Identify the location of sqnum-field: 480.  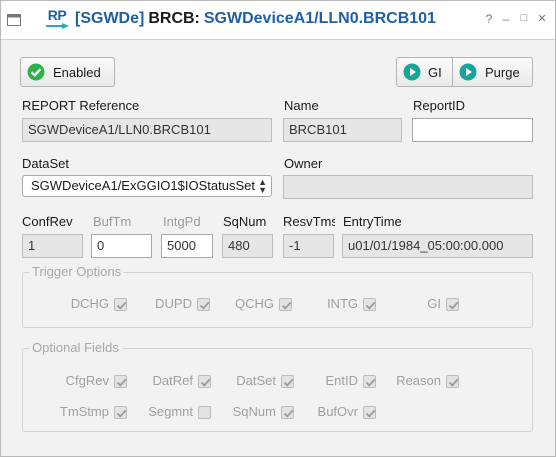
(247, 246).